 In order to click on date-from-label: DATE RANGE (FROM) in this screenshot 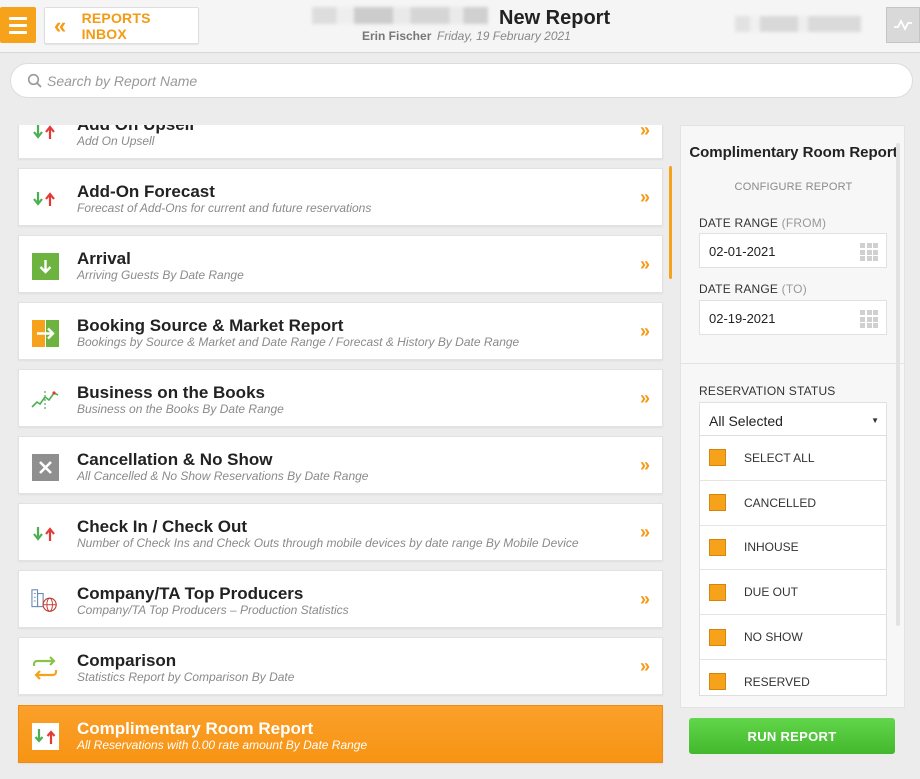, I will do `click(763, 223)`.